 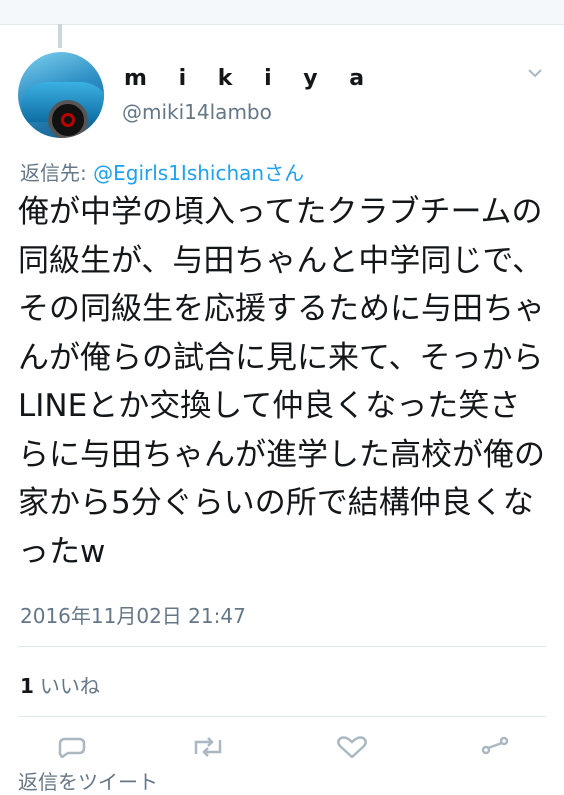 I want to click on top-strip, so click(x=282, y=12).